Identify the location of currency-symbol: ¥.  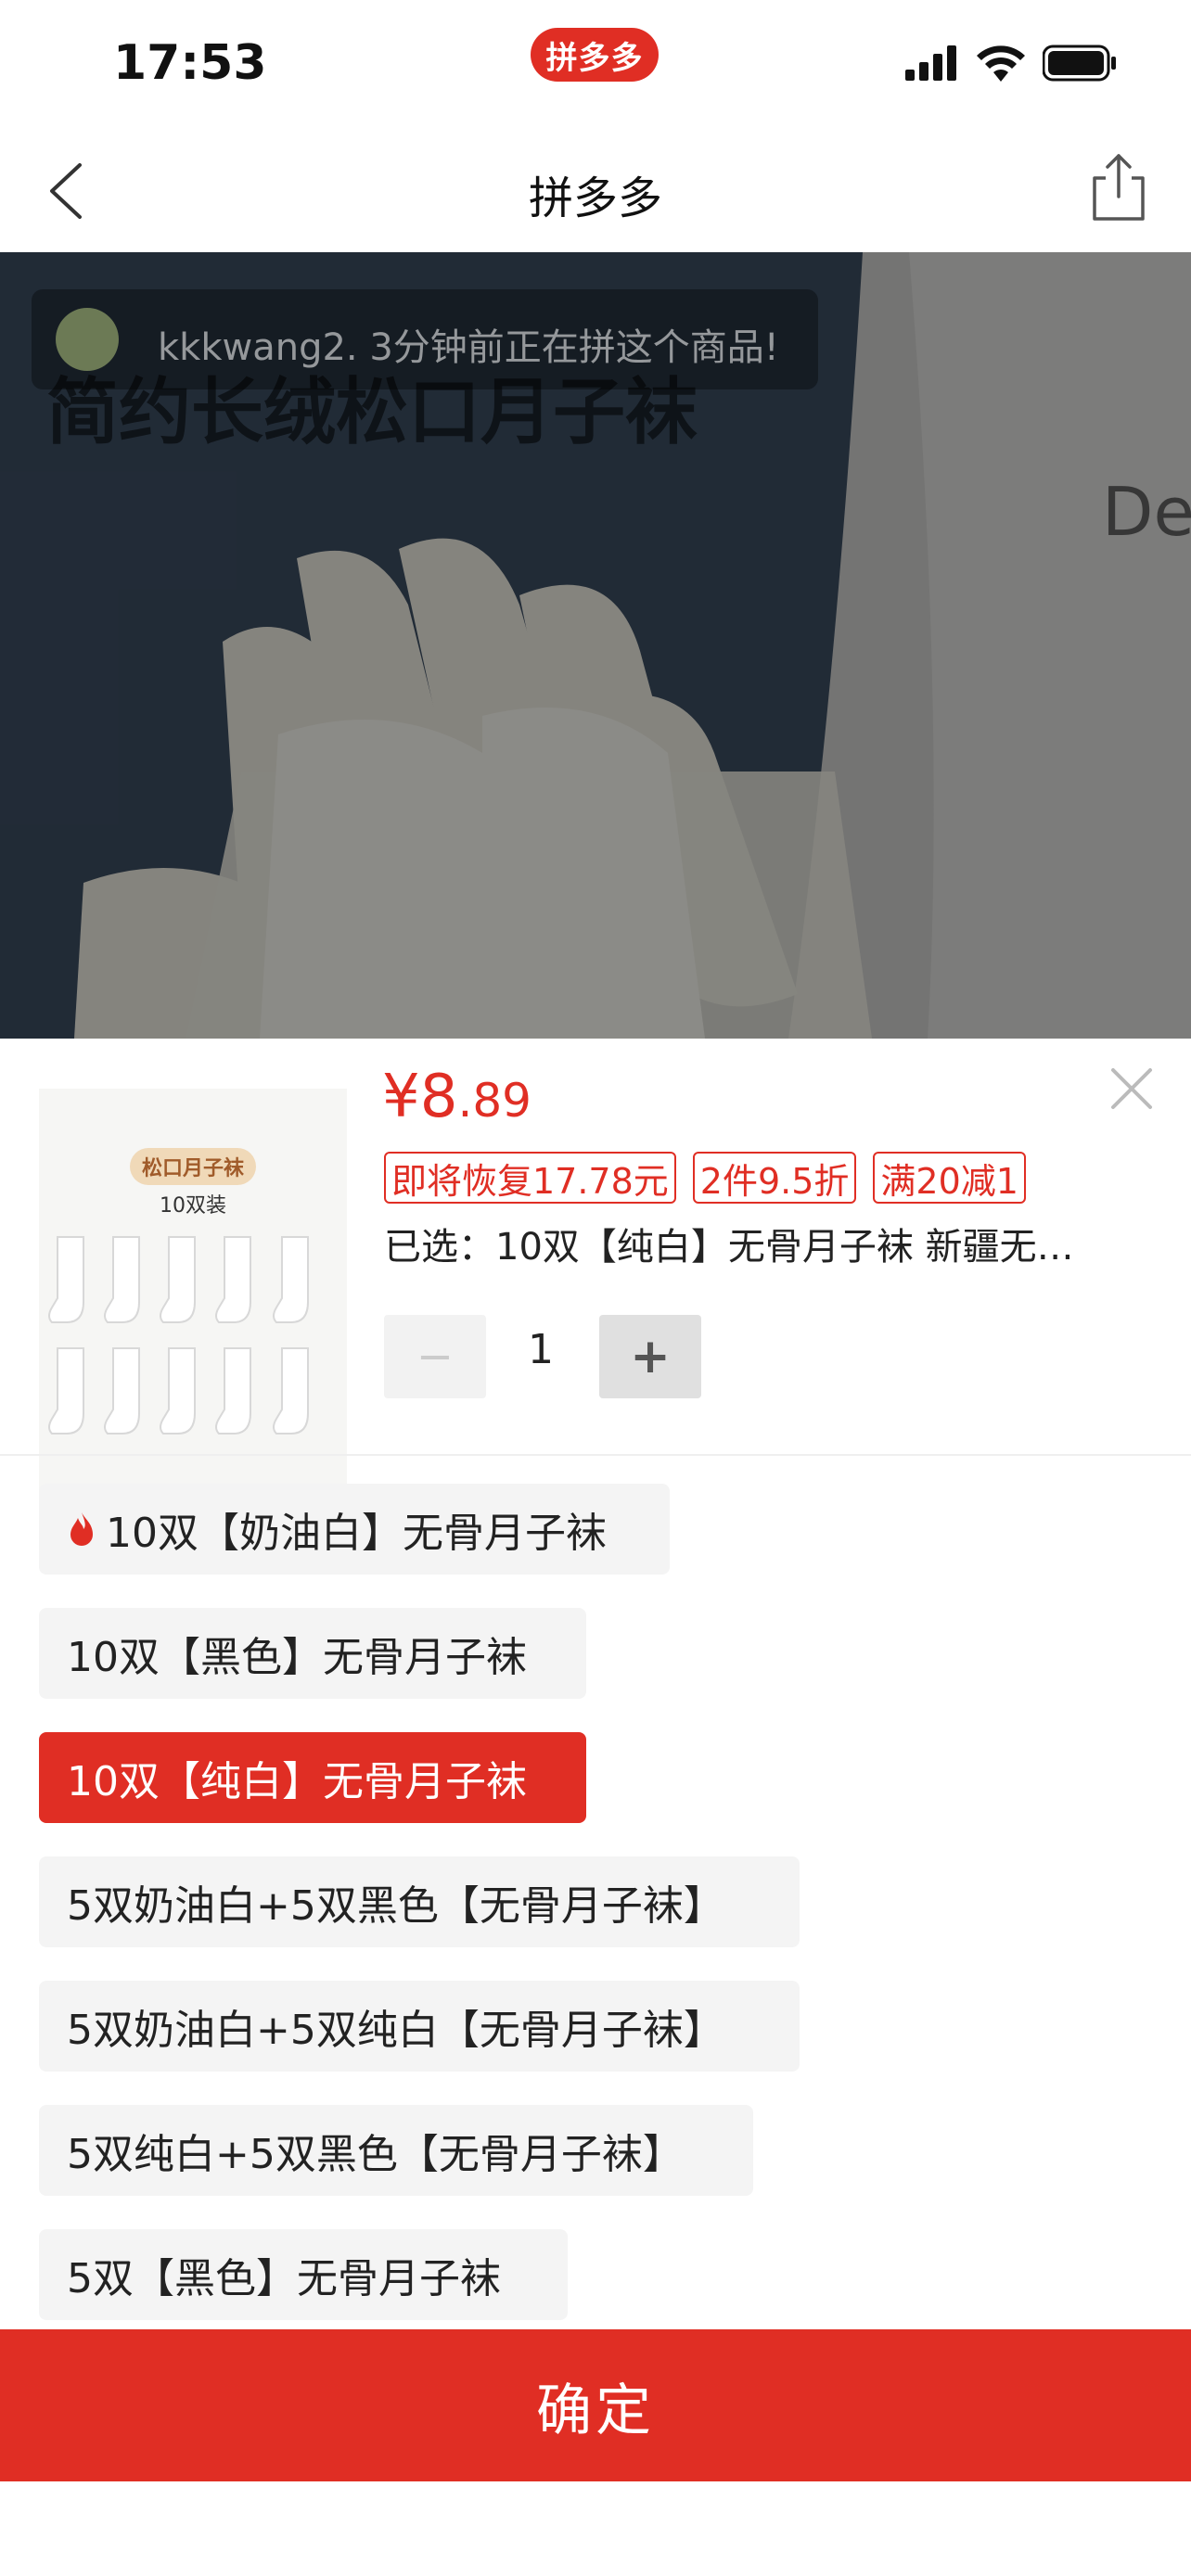
(401, 1097).